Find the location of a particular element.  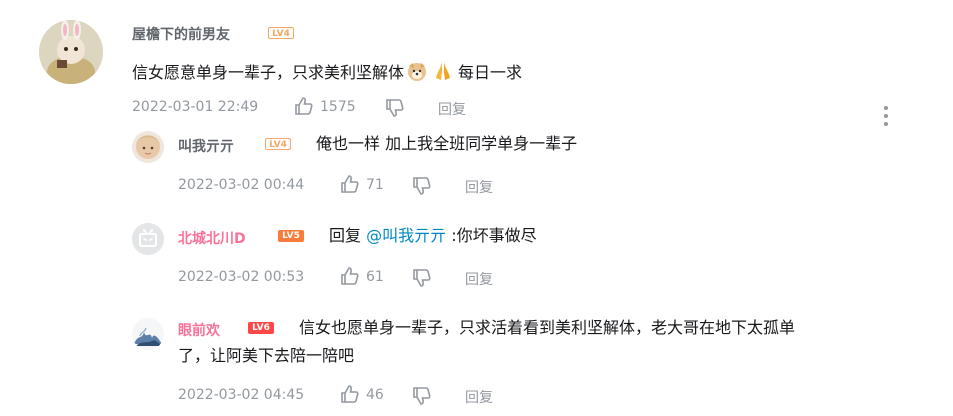

comment-time: 2022-03-01 22:49 is located at coordinates (195, 107).